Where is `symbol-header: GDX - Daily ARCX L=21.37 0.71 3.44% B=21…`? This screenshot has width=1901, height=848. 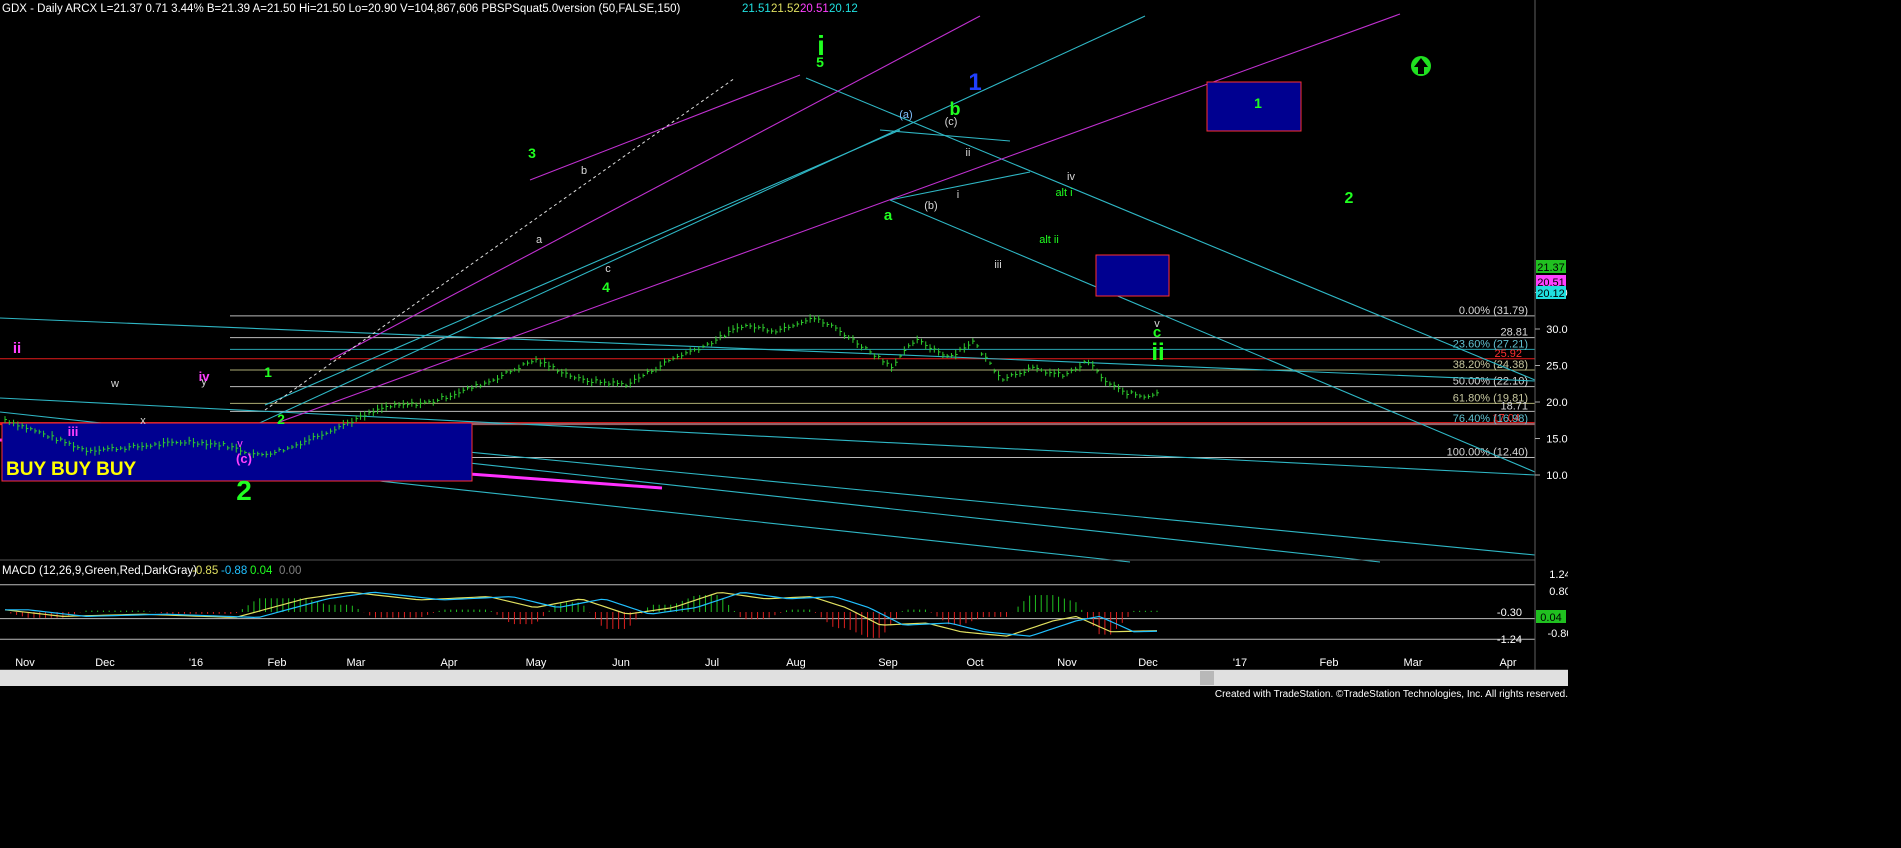 symbol-header: GDX - Daily ARCX L=21.37 0.71 3.44% B=21… is located at coordinates (341, 9).